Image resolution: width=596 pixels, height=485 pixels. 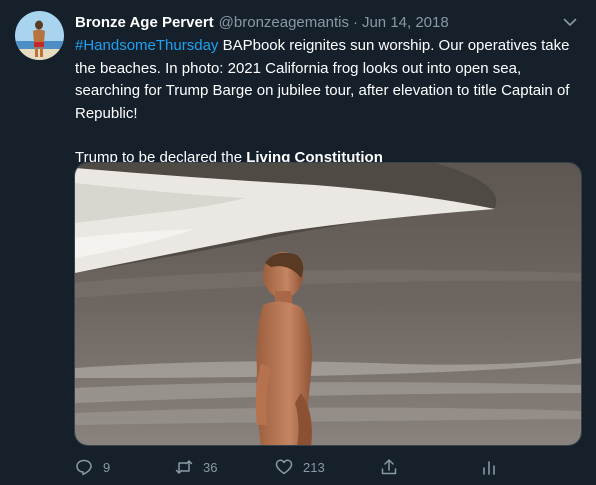 What do you see at coordinates (570, 22) in the screenshot?
I see `chevron-down-icon` at bounding box center [570, 22].